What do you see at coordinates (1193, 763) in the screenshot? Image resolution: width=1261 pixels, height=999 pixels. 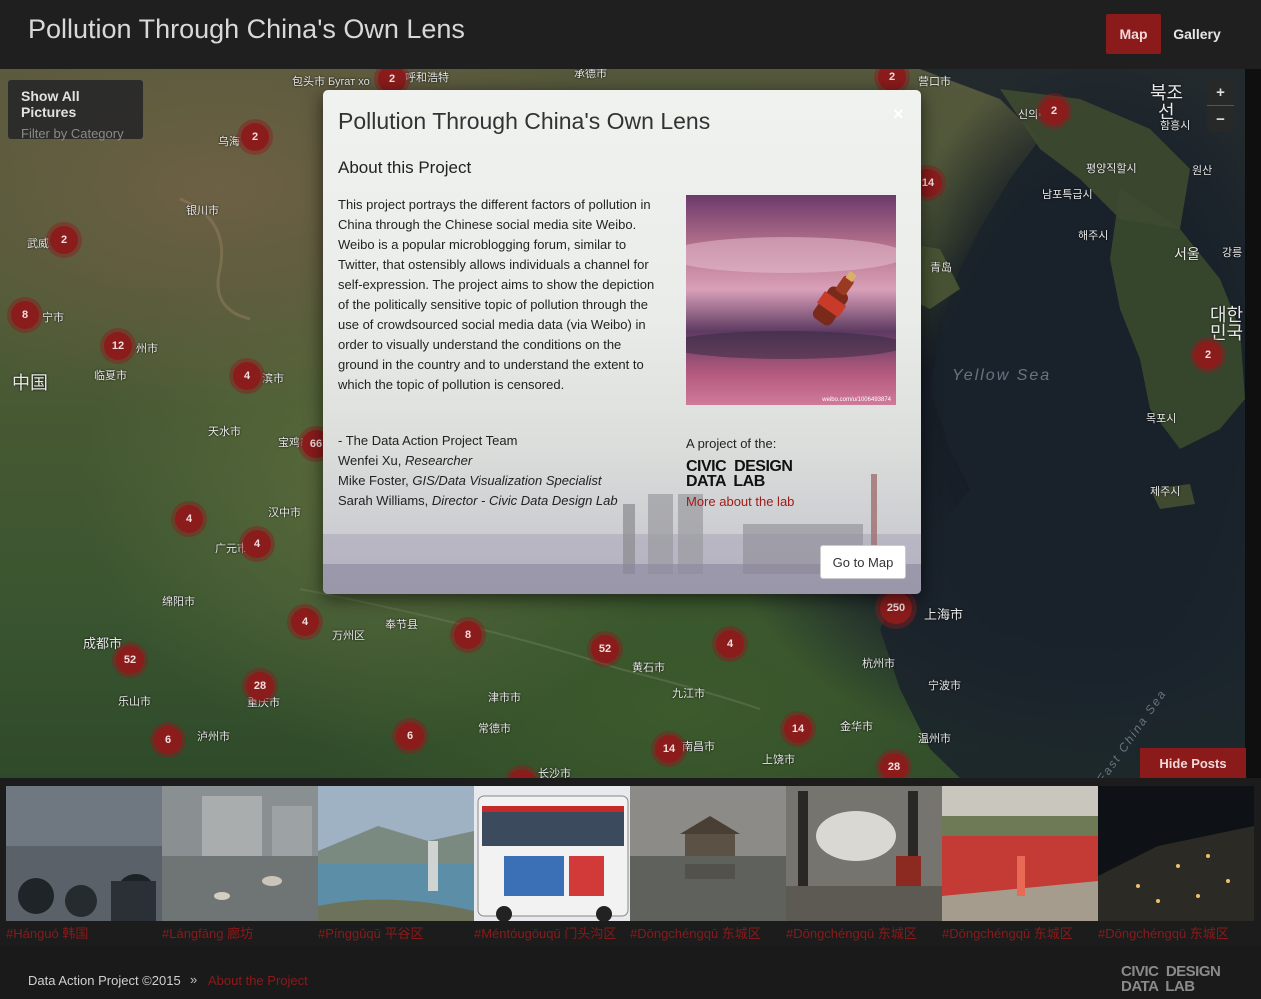 I see `hide-posts-button: Hide Posts` at bounding box center [1193, 763].